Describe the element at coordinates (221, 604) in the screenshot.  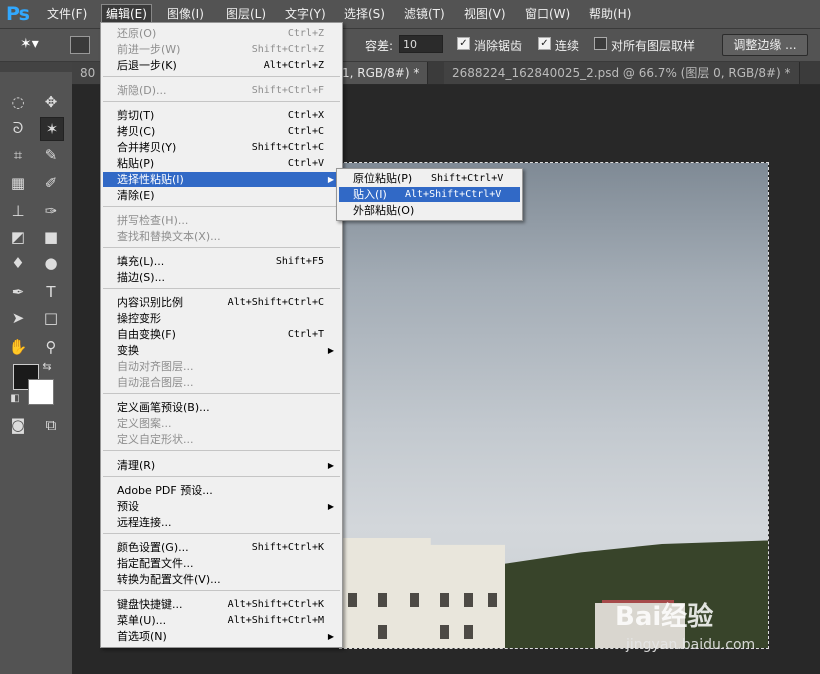
I see `menu-keyboard-shortcuts: 键盘快捷键... Alt+Shift+Ctrl+K` at that location.